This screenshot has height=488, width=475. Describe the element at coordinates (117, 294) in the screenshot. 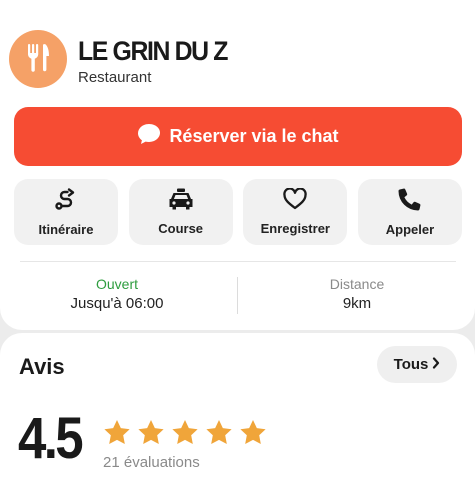

I see `opening-hours: Ouvert Jusqu'à 06:00` at that location.